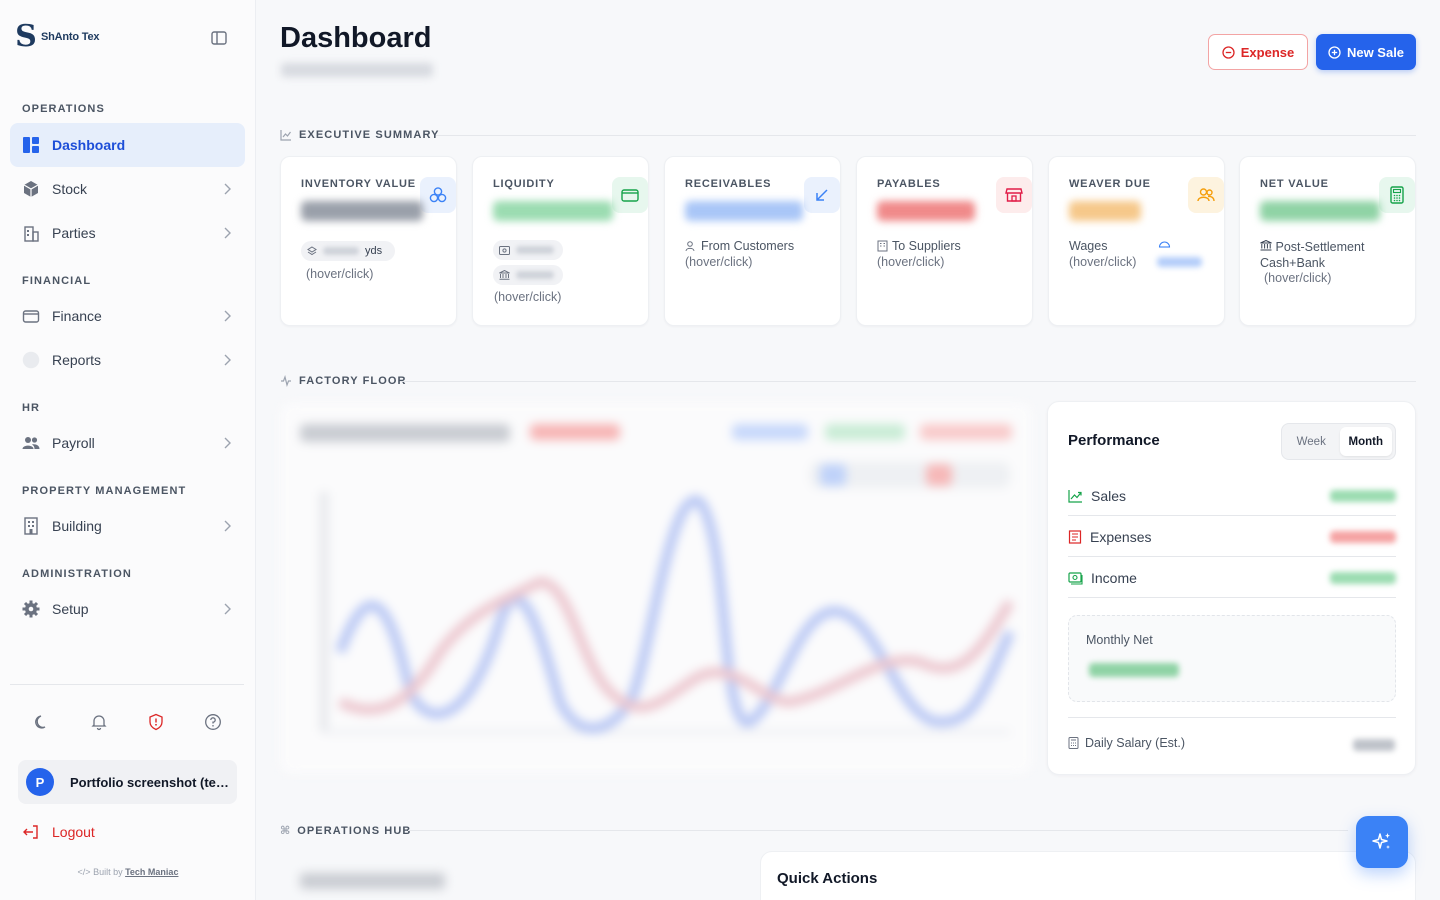 This screenshot has width=1440, height=900. Describe the element at coordinates (1109, 495) in the screenshot. I see `performance-row-label: Sales` at that location.